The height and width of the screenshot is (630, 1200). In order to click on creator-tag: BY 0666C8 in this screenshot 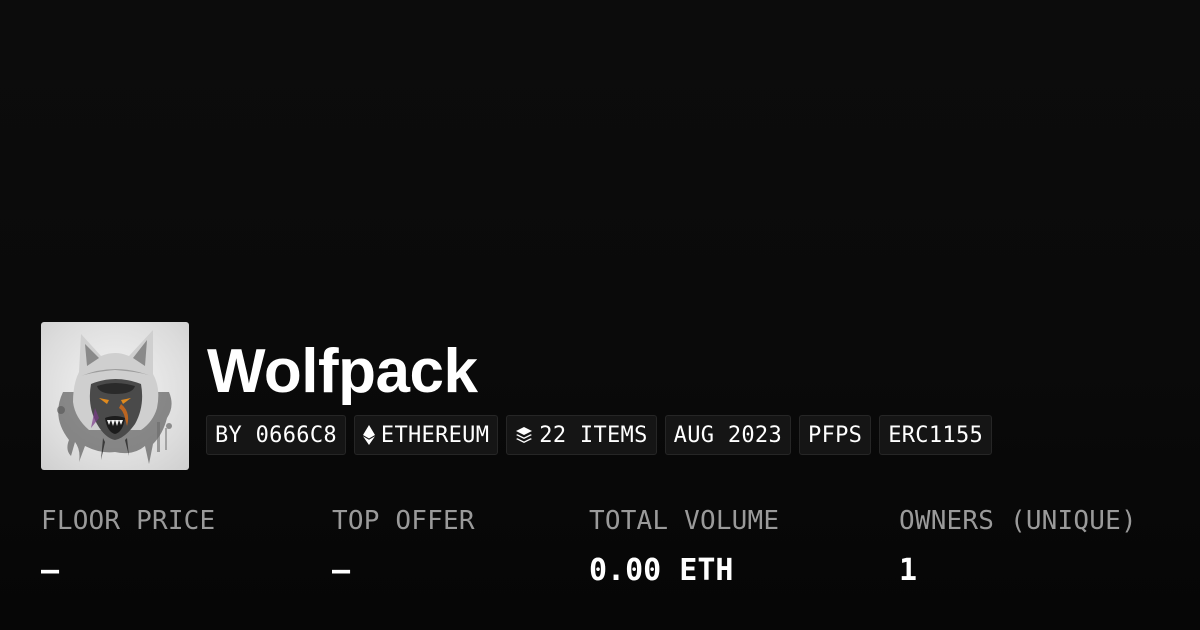, I will do `click(276, 435)`.